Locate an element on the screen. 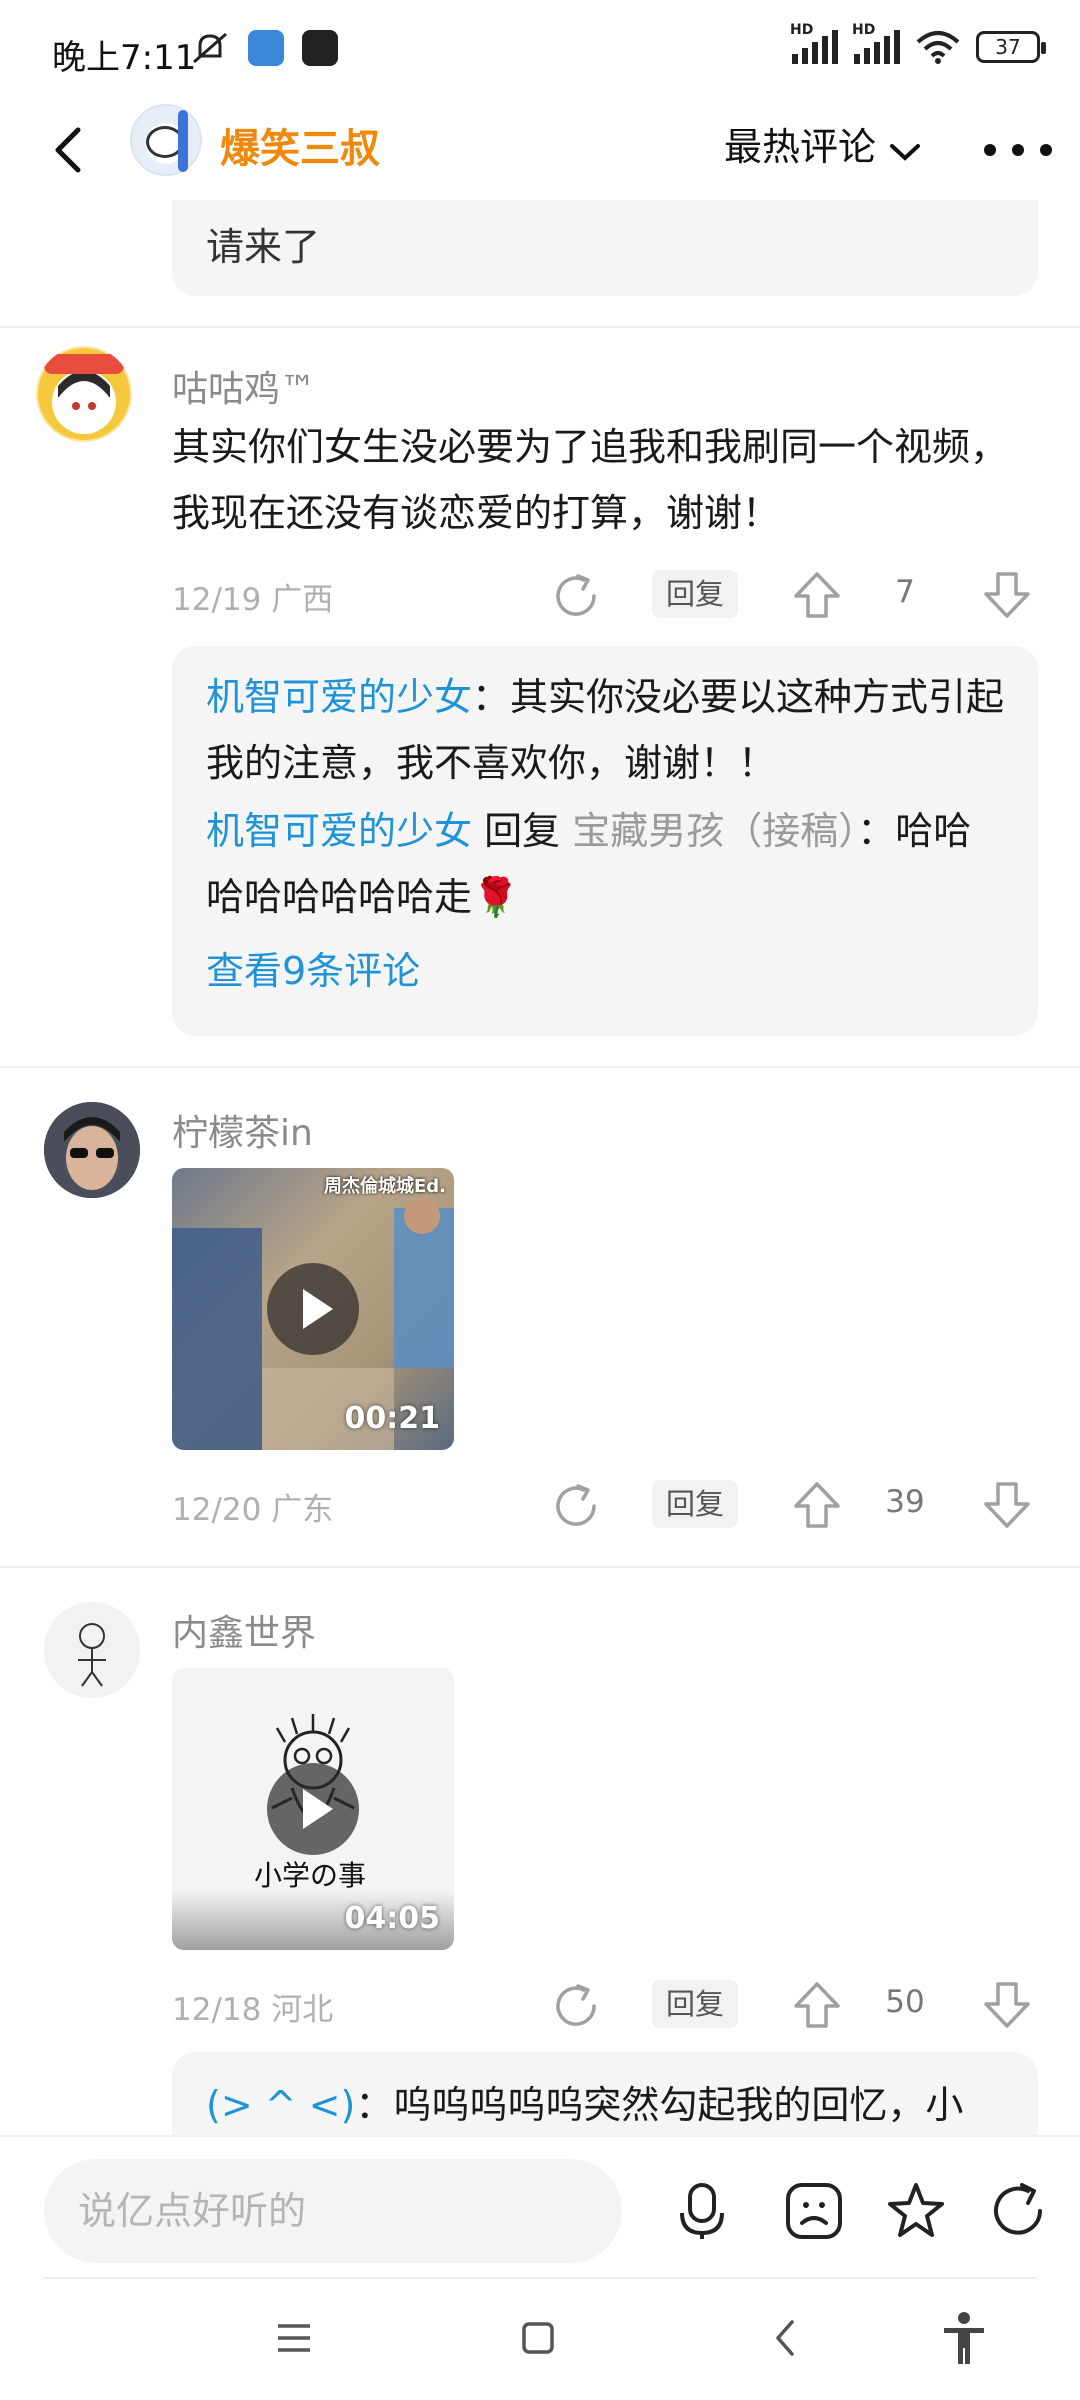 This screenshot has width=1080, height=2400. comment-meta: 12/19 广西 is located at coordinates (252, 596).